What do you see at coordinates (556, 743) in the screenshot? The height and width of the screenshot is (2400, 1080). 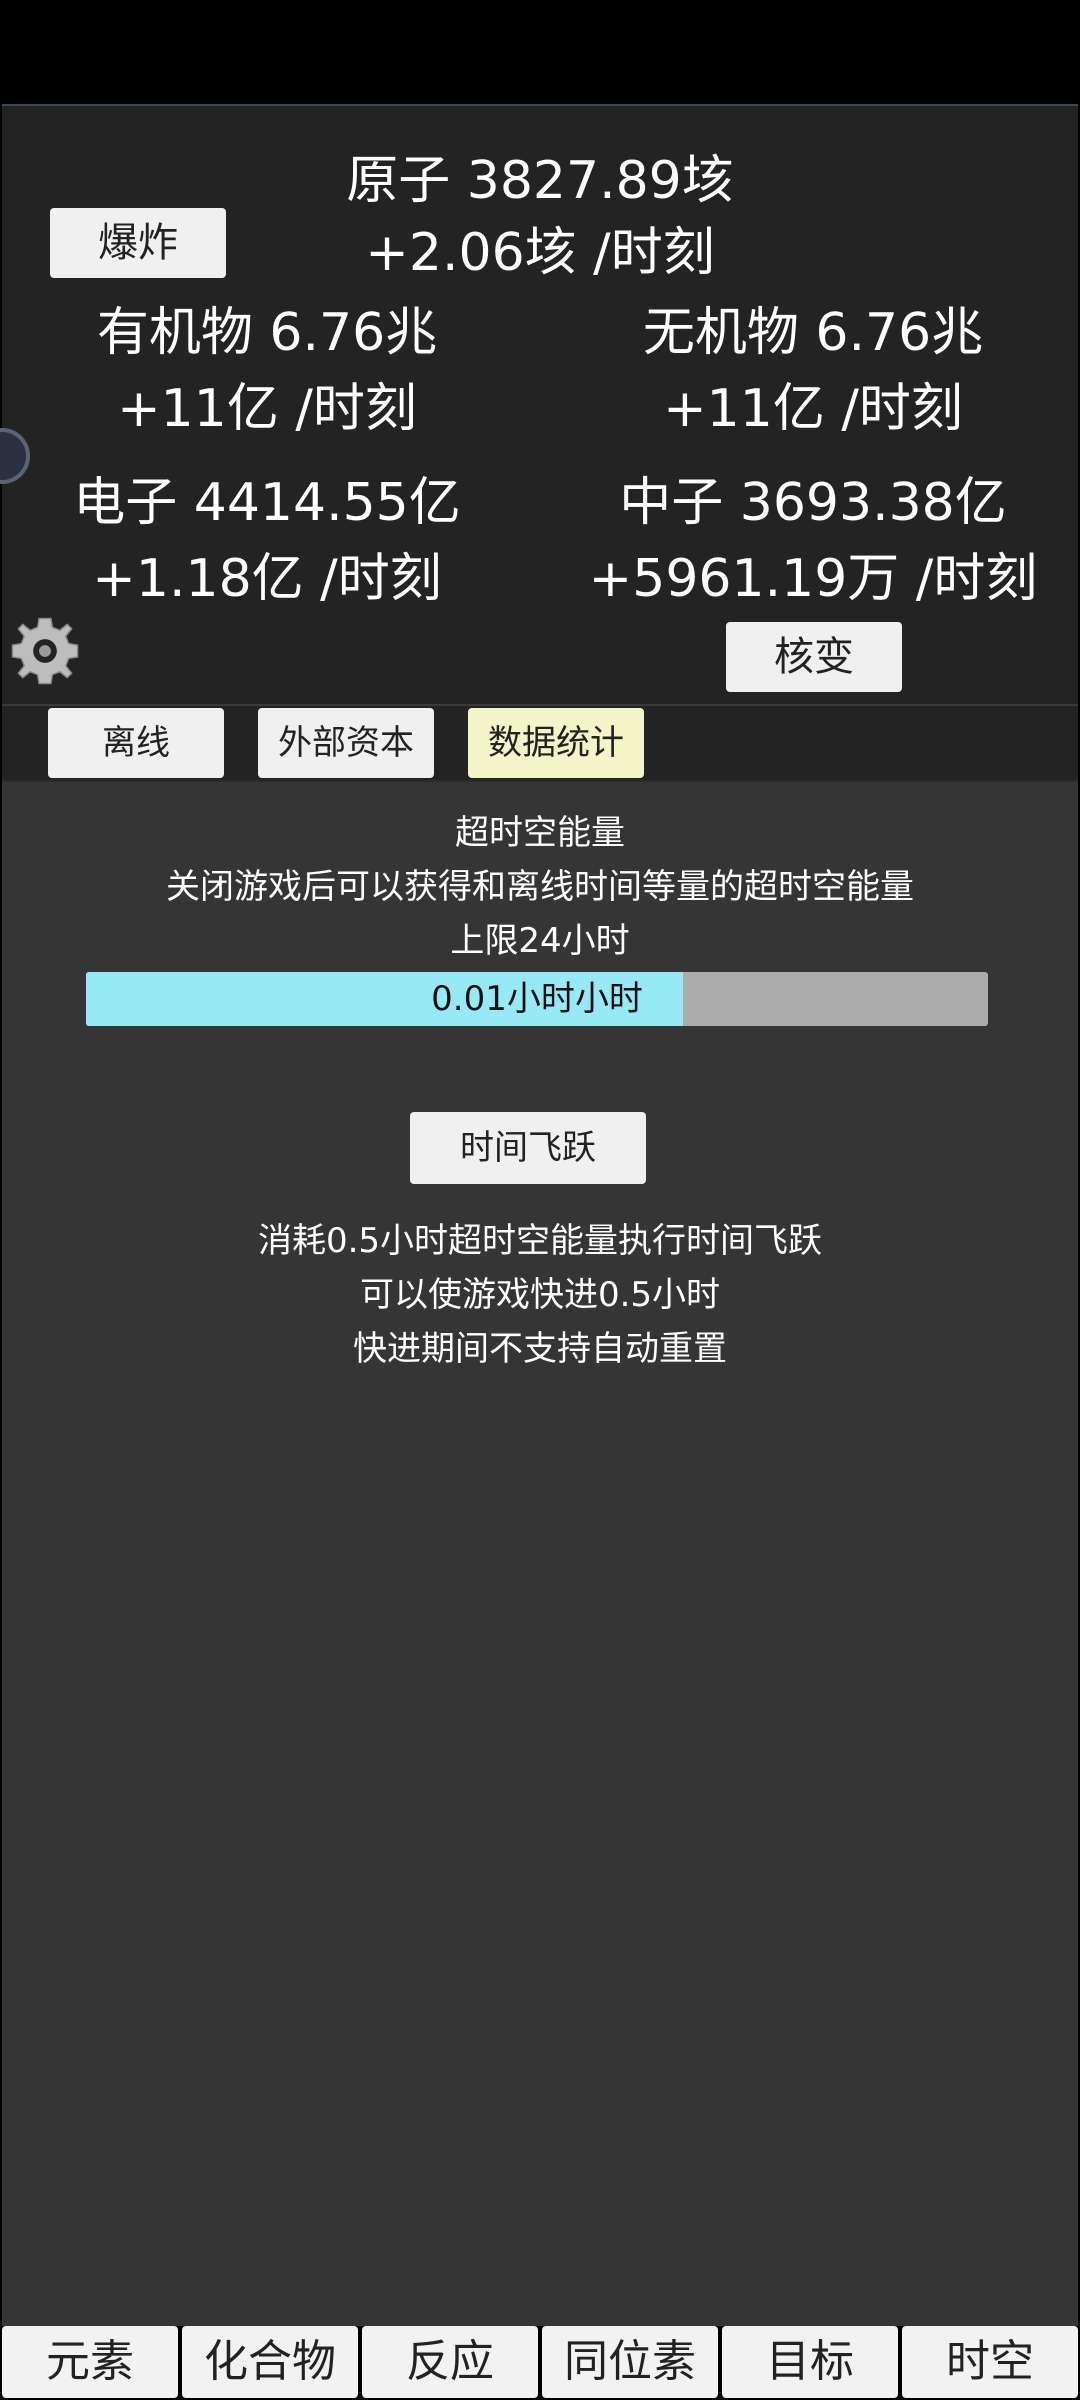 I see `tab-statistics: 数据统计` at bounding box center [556, 743].